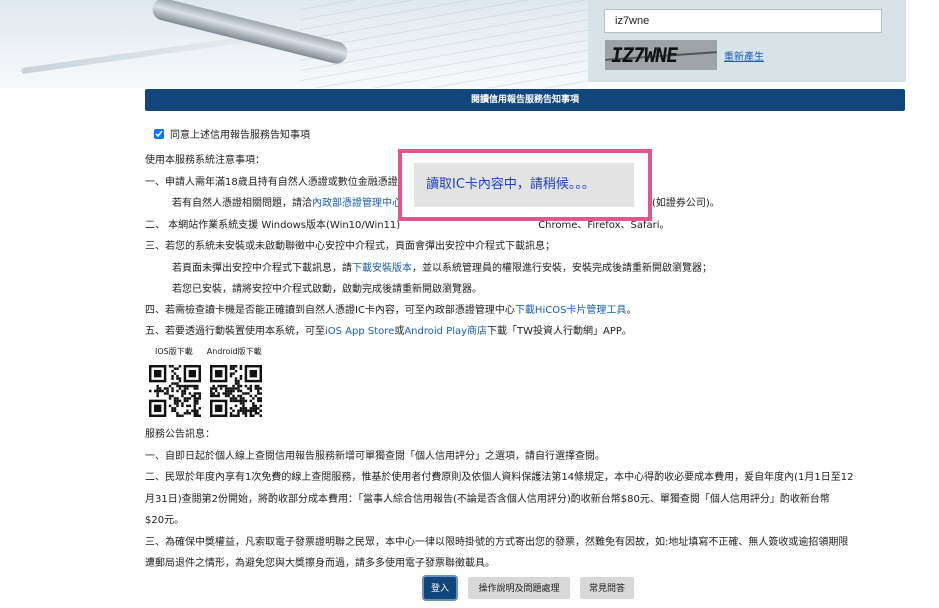  What do you see at coordinates (330, 310) in the screenshot?
I see `notice-item-4-text: 四、若需檢查讀卡機是否能正確讀到自然人憑證IC卡內容，可至內政部憑證管理中心` at bounding box center [330, 310].